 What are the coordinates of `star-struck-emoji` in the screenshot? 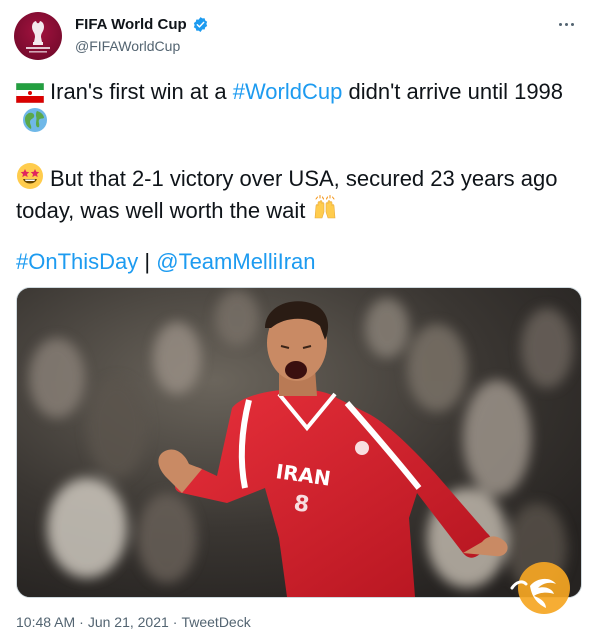 It's located at (30, 176).